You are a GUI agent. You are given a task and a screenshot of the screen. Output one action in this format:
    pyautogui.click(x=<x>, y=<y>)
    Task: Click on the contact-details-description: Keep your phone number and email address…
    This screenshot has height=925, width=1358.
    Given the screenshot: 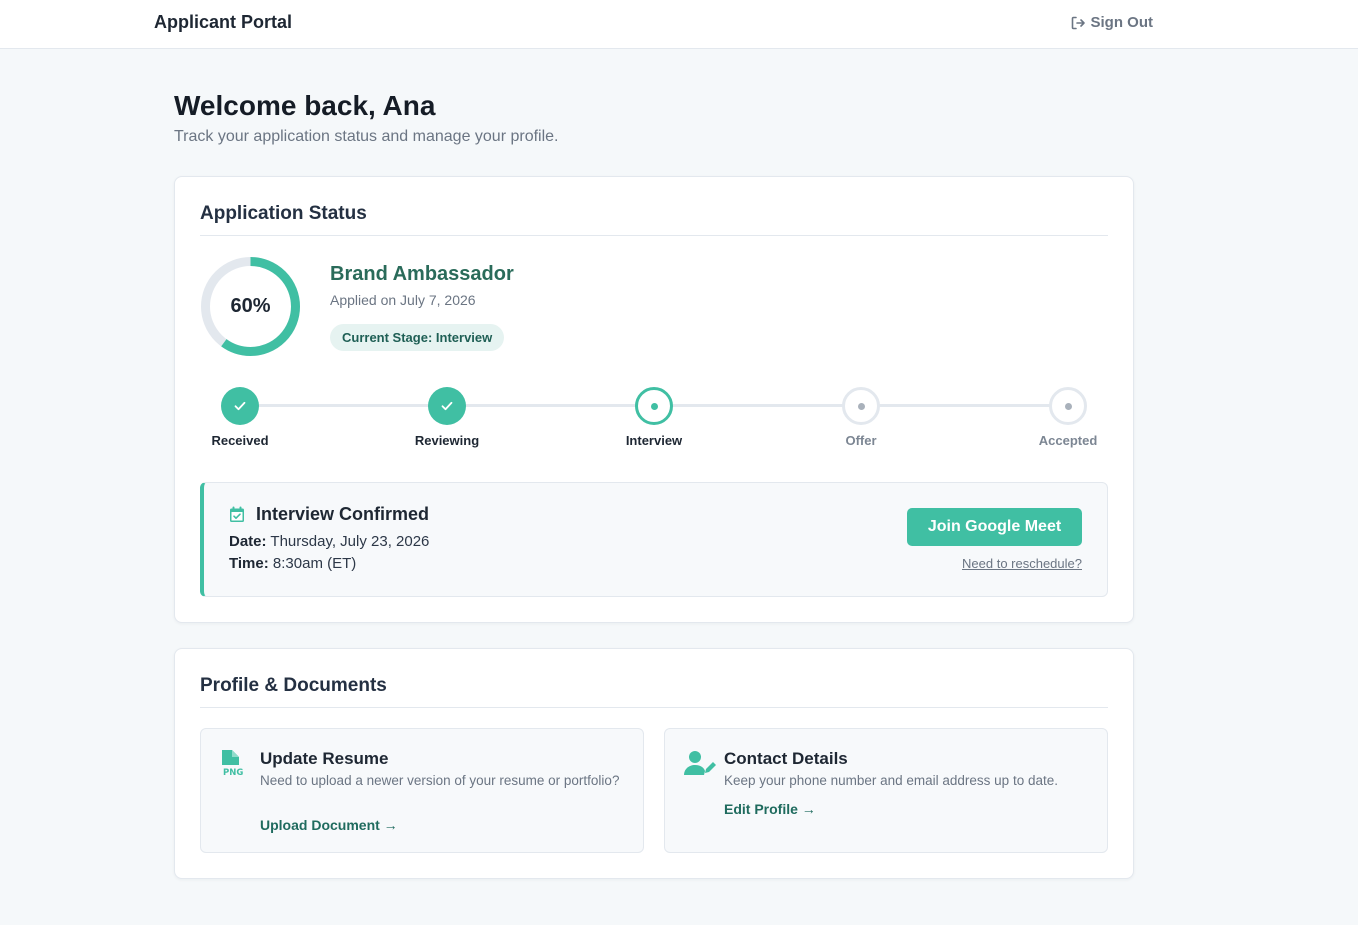 What is the action you would take?
    pyautogui.click(x=891, y=780)
    